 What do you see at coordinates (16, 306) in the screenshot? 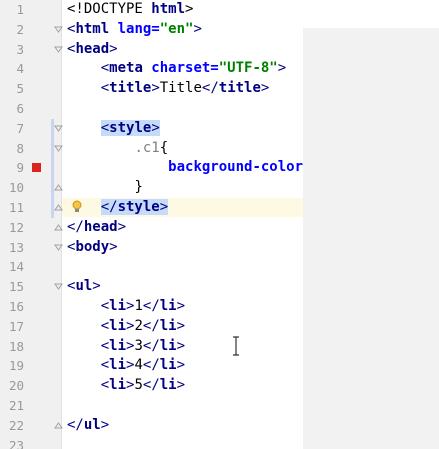
I see `line-number: 16` at bounding box center [16, 306].